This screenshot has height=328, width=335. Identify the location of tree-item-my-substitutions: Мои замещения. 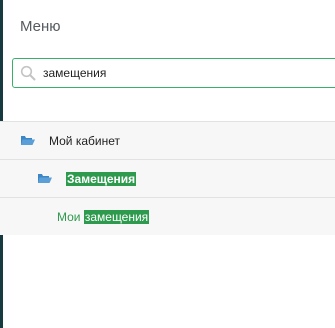
(167, 216).